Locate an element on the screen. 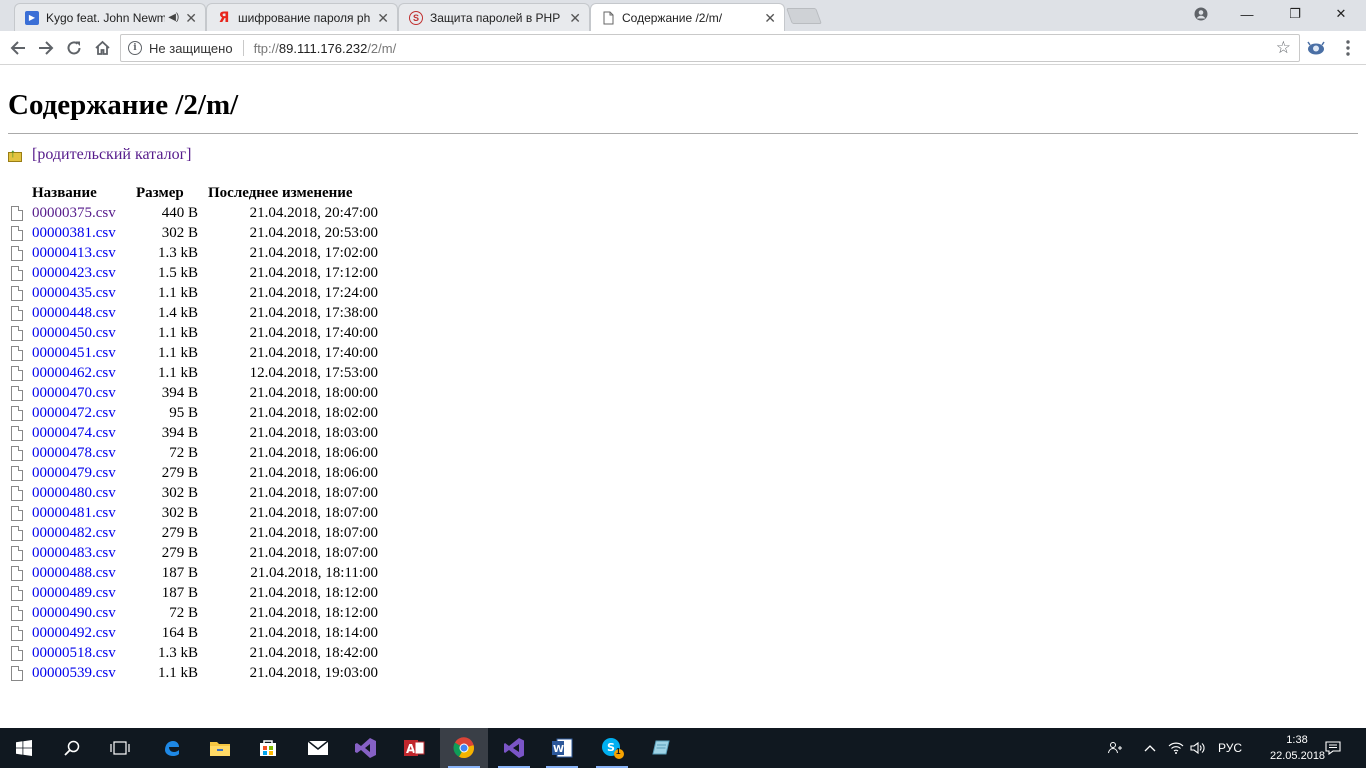  size-column-header: Размер is located at coordinates (172, 193).